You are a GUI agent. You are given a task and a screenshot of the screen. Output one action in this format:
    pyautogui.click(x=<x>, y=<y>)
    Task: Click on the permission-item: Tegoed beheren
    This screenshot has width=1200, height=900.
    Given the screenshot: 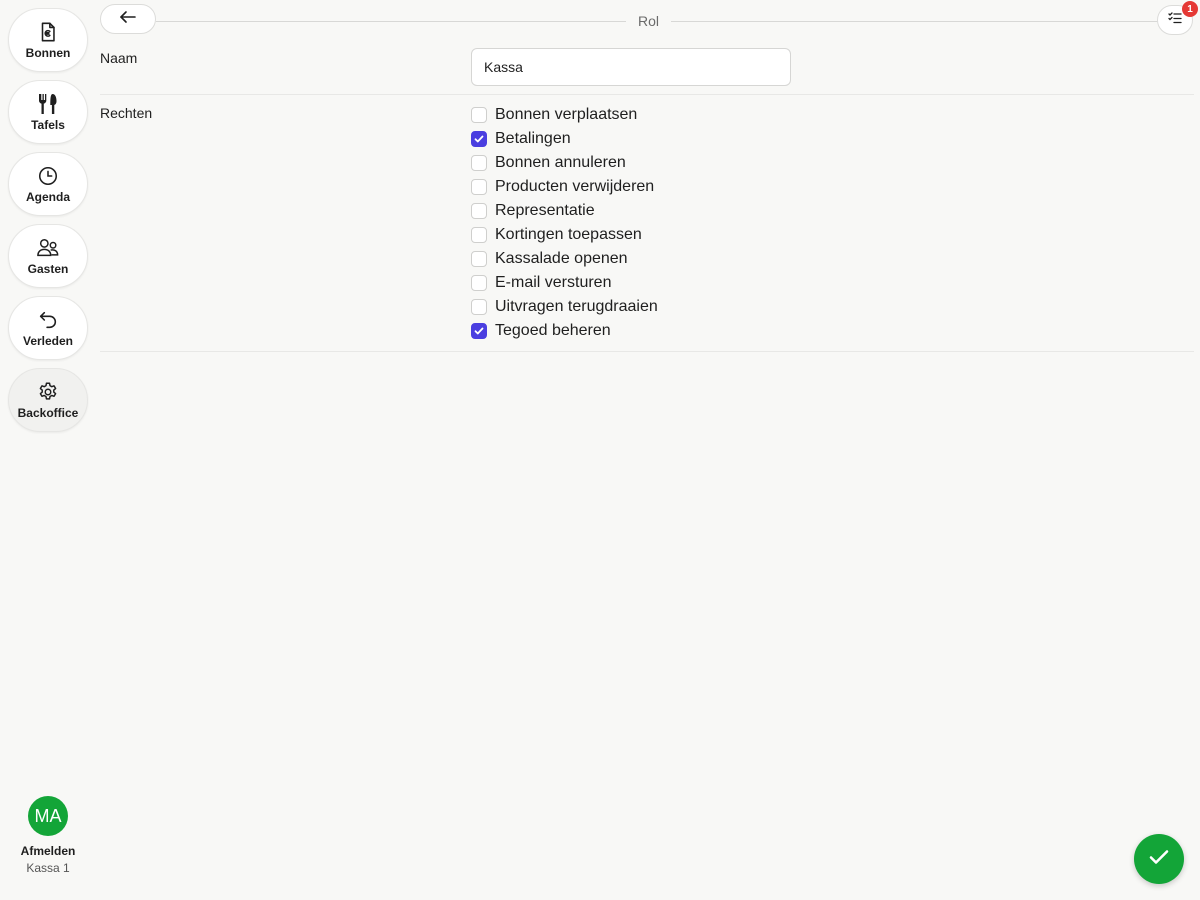 What is the action you would take?
    pyautogui.click(x=564, y=331)
    